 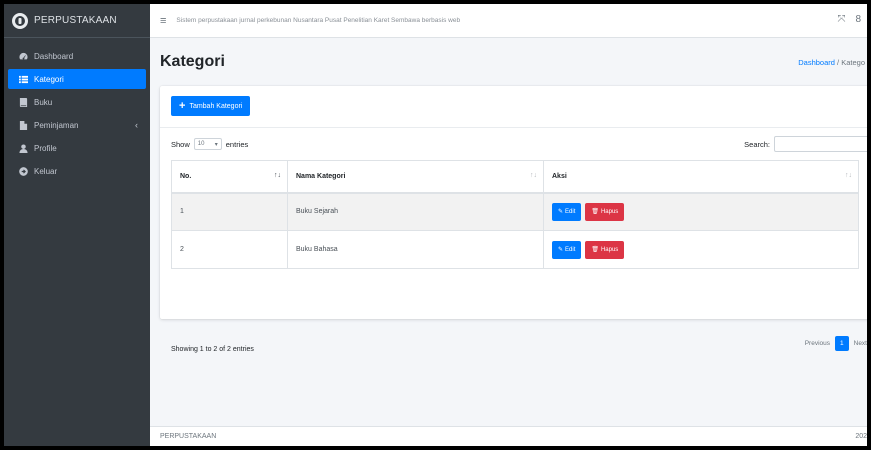 What do you see at coordinates (43, 102) in the screenshot?
I see `sidebar-item-label: Buku` at bounding box center [43, 102].